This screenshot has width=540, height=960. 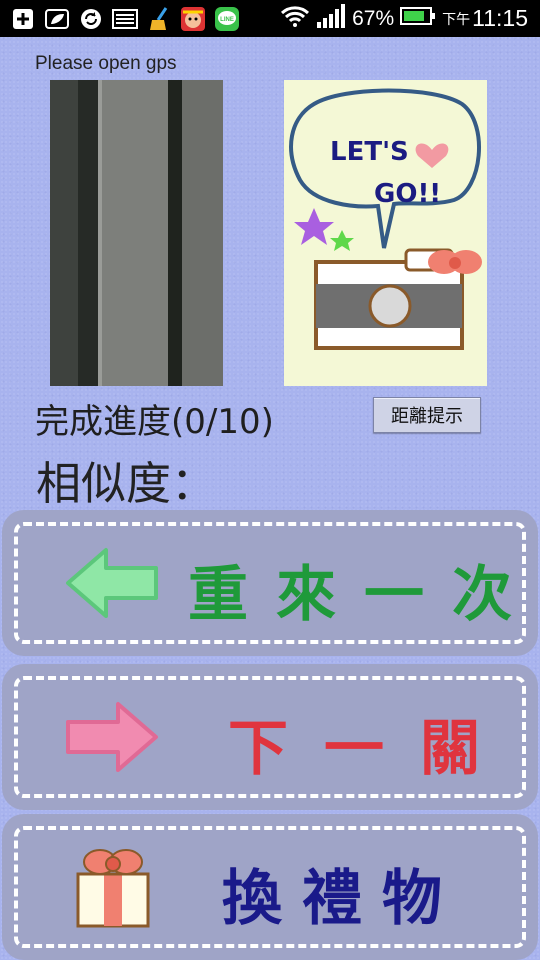 I want to click on gift-icon, so click(x=113, y=887).